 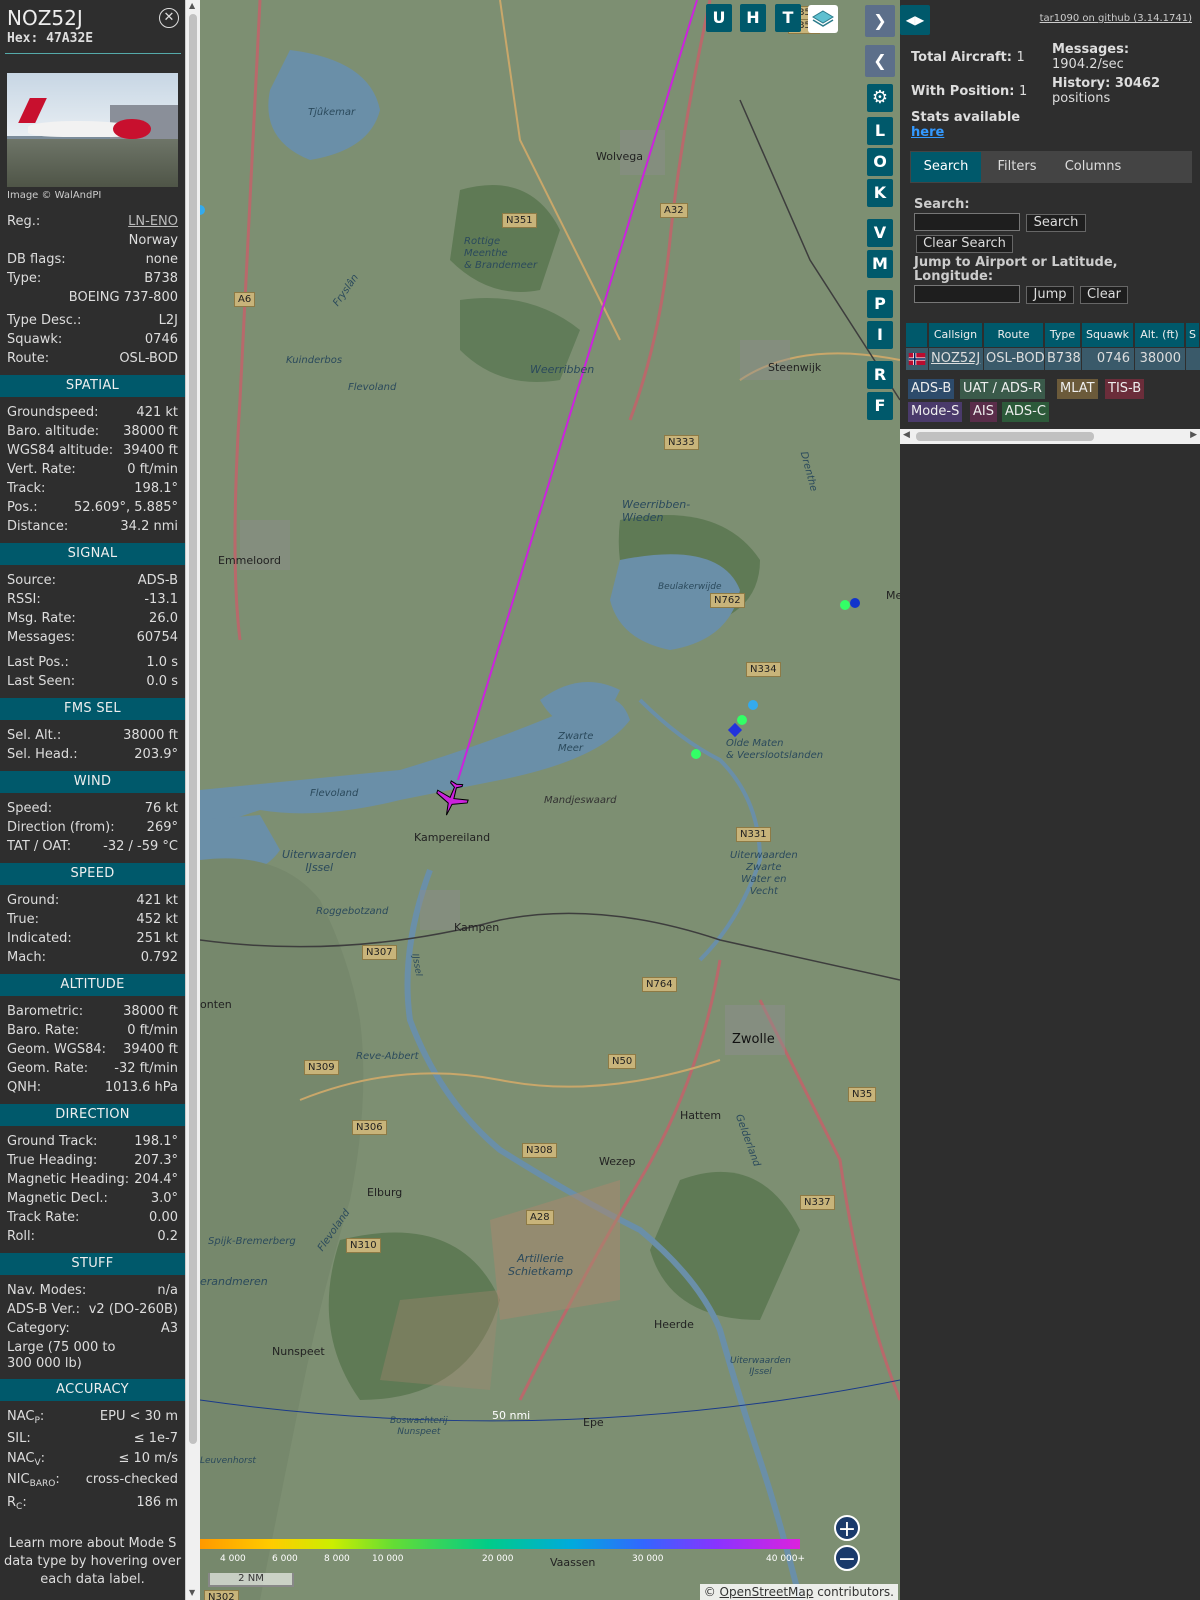 What do you see at coordinates (92, 620) in the screenshot?
I see `info-row: Msg. Rate: 26.0` at bounding box center [92, 620].